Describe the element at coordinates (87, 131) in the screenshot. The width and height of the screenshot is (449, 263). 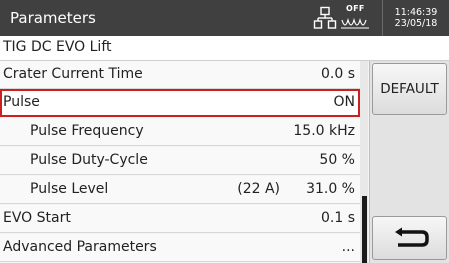
I see `param-label: Pulse Frequency` at that location.